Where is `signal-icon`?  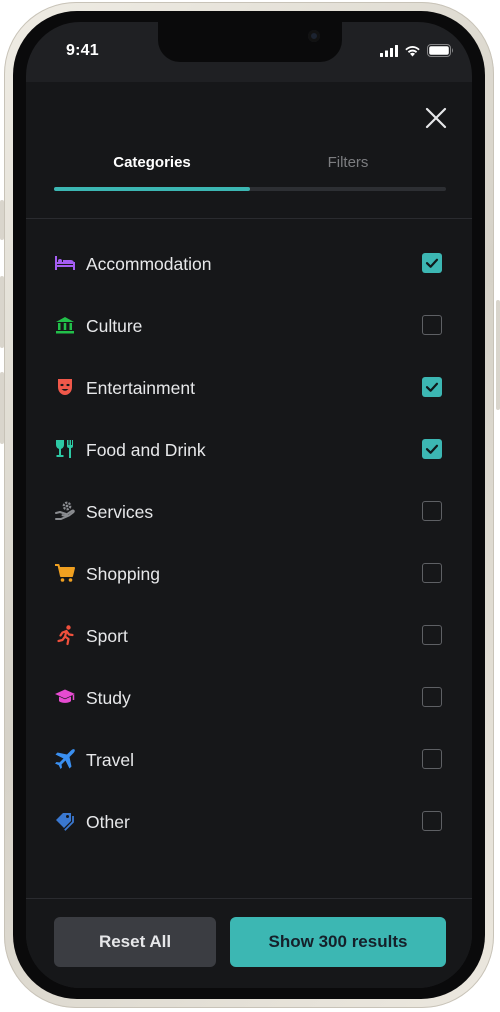
signal-icon is located at coordinates (389, 50).